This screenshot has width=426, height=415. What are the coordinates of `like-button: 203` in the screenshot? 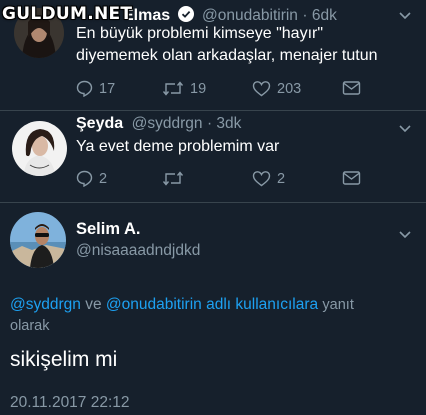 It's located at (276, 88).